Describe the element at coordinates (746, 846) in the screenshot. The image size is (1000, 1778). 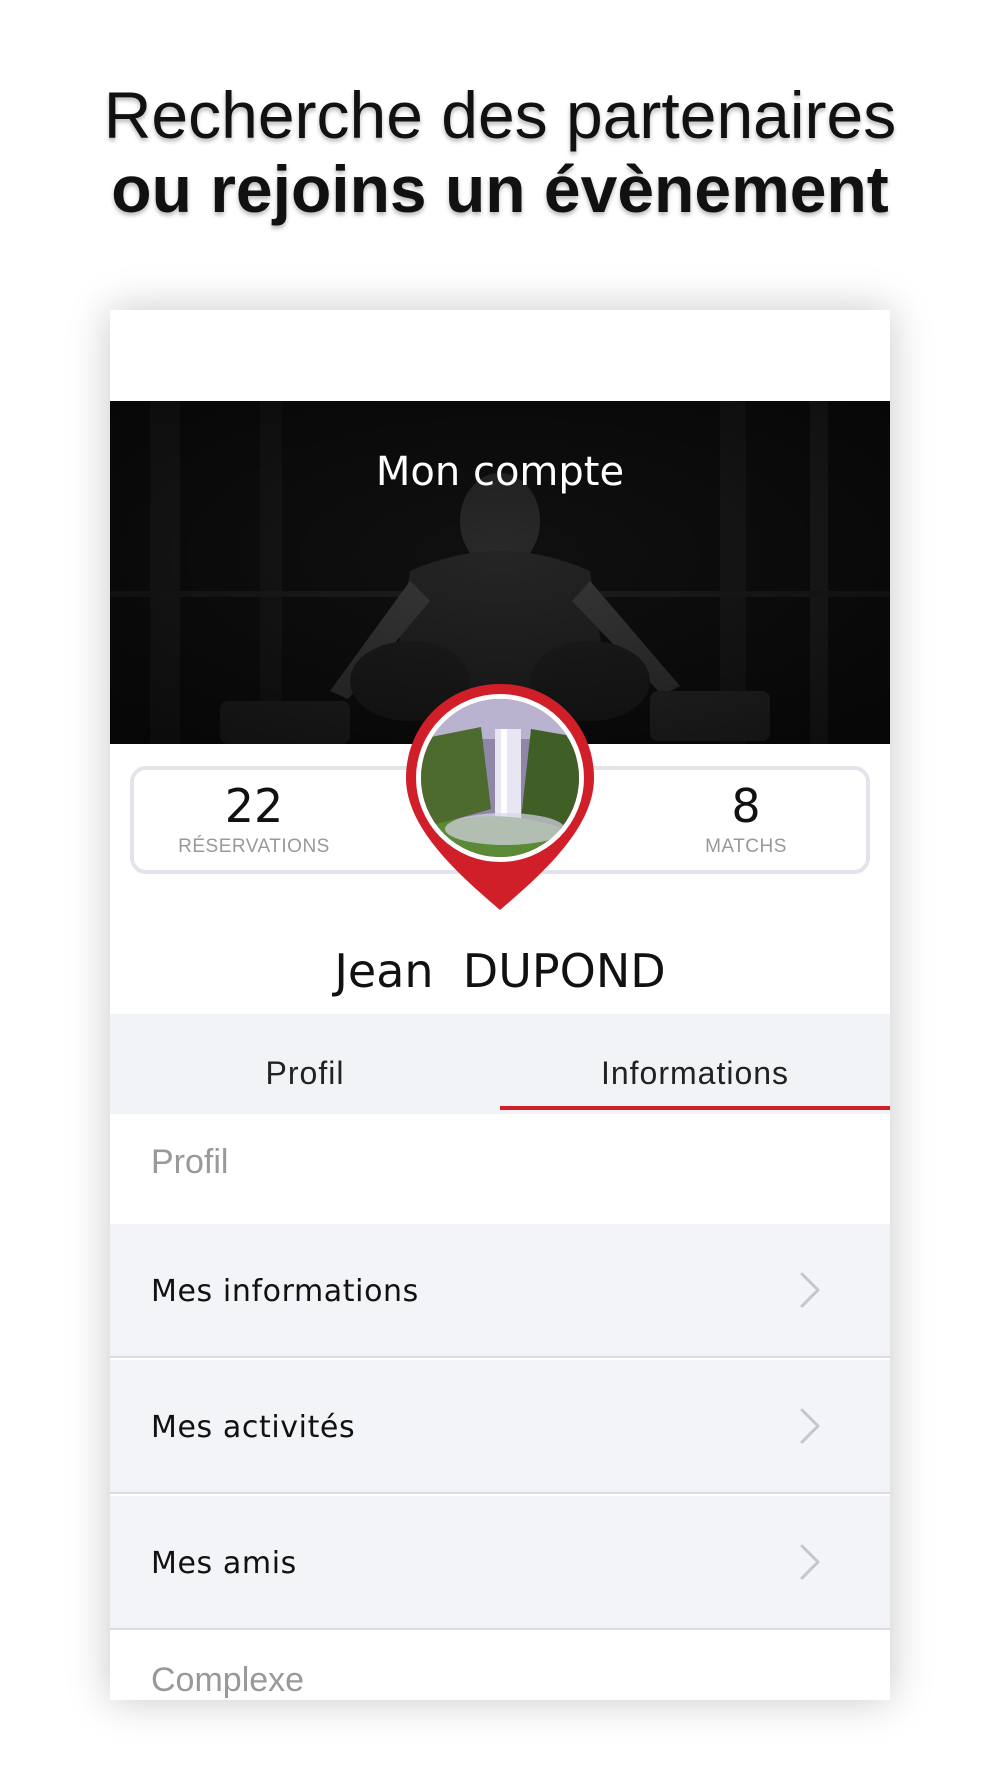
I see `matchs-label: MATCHS` at that location.